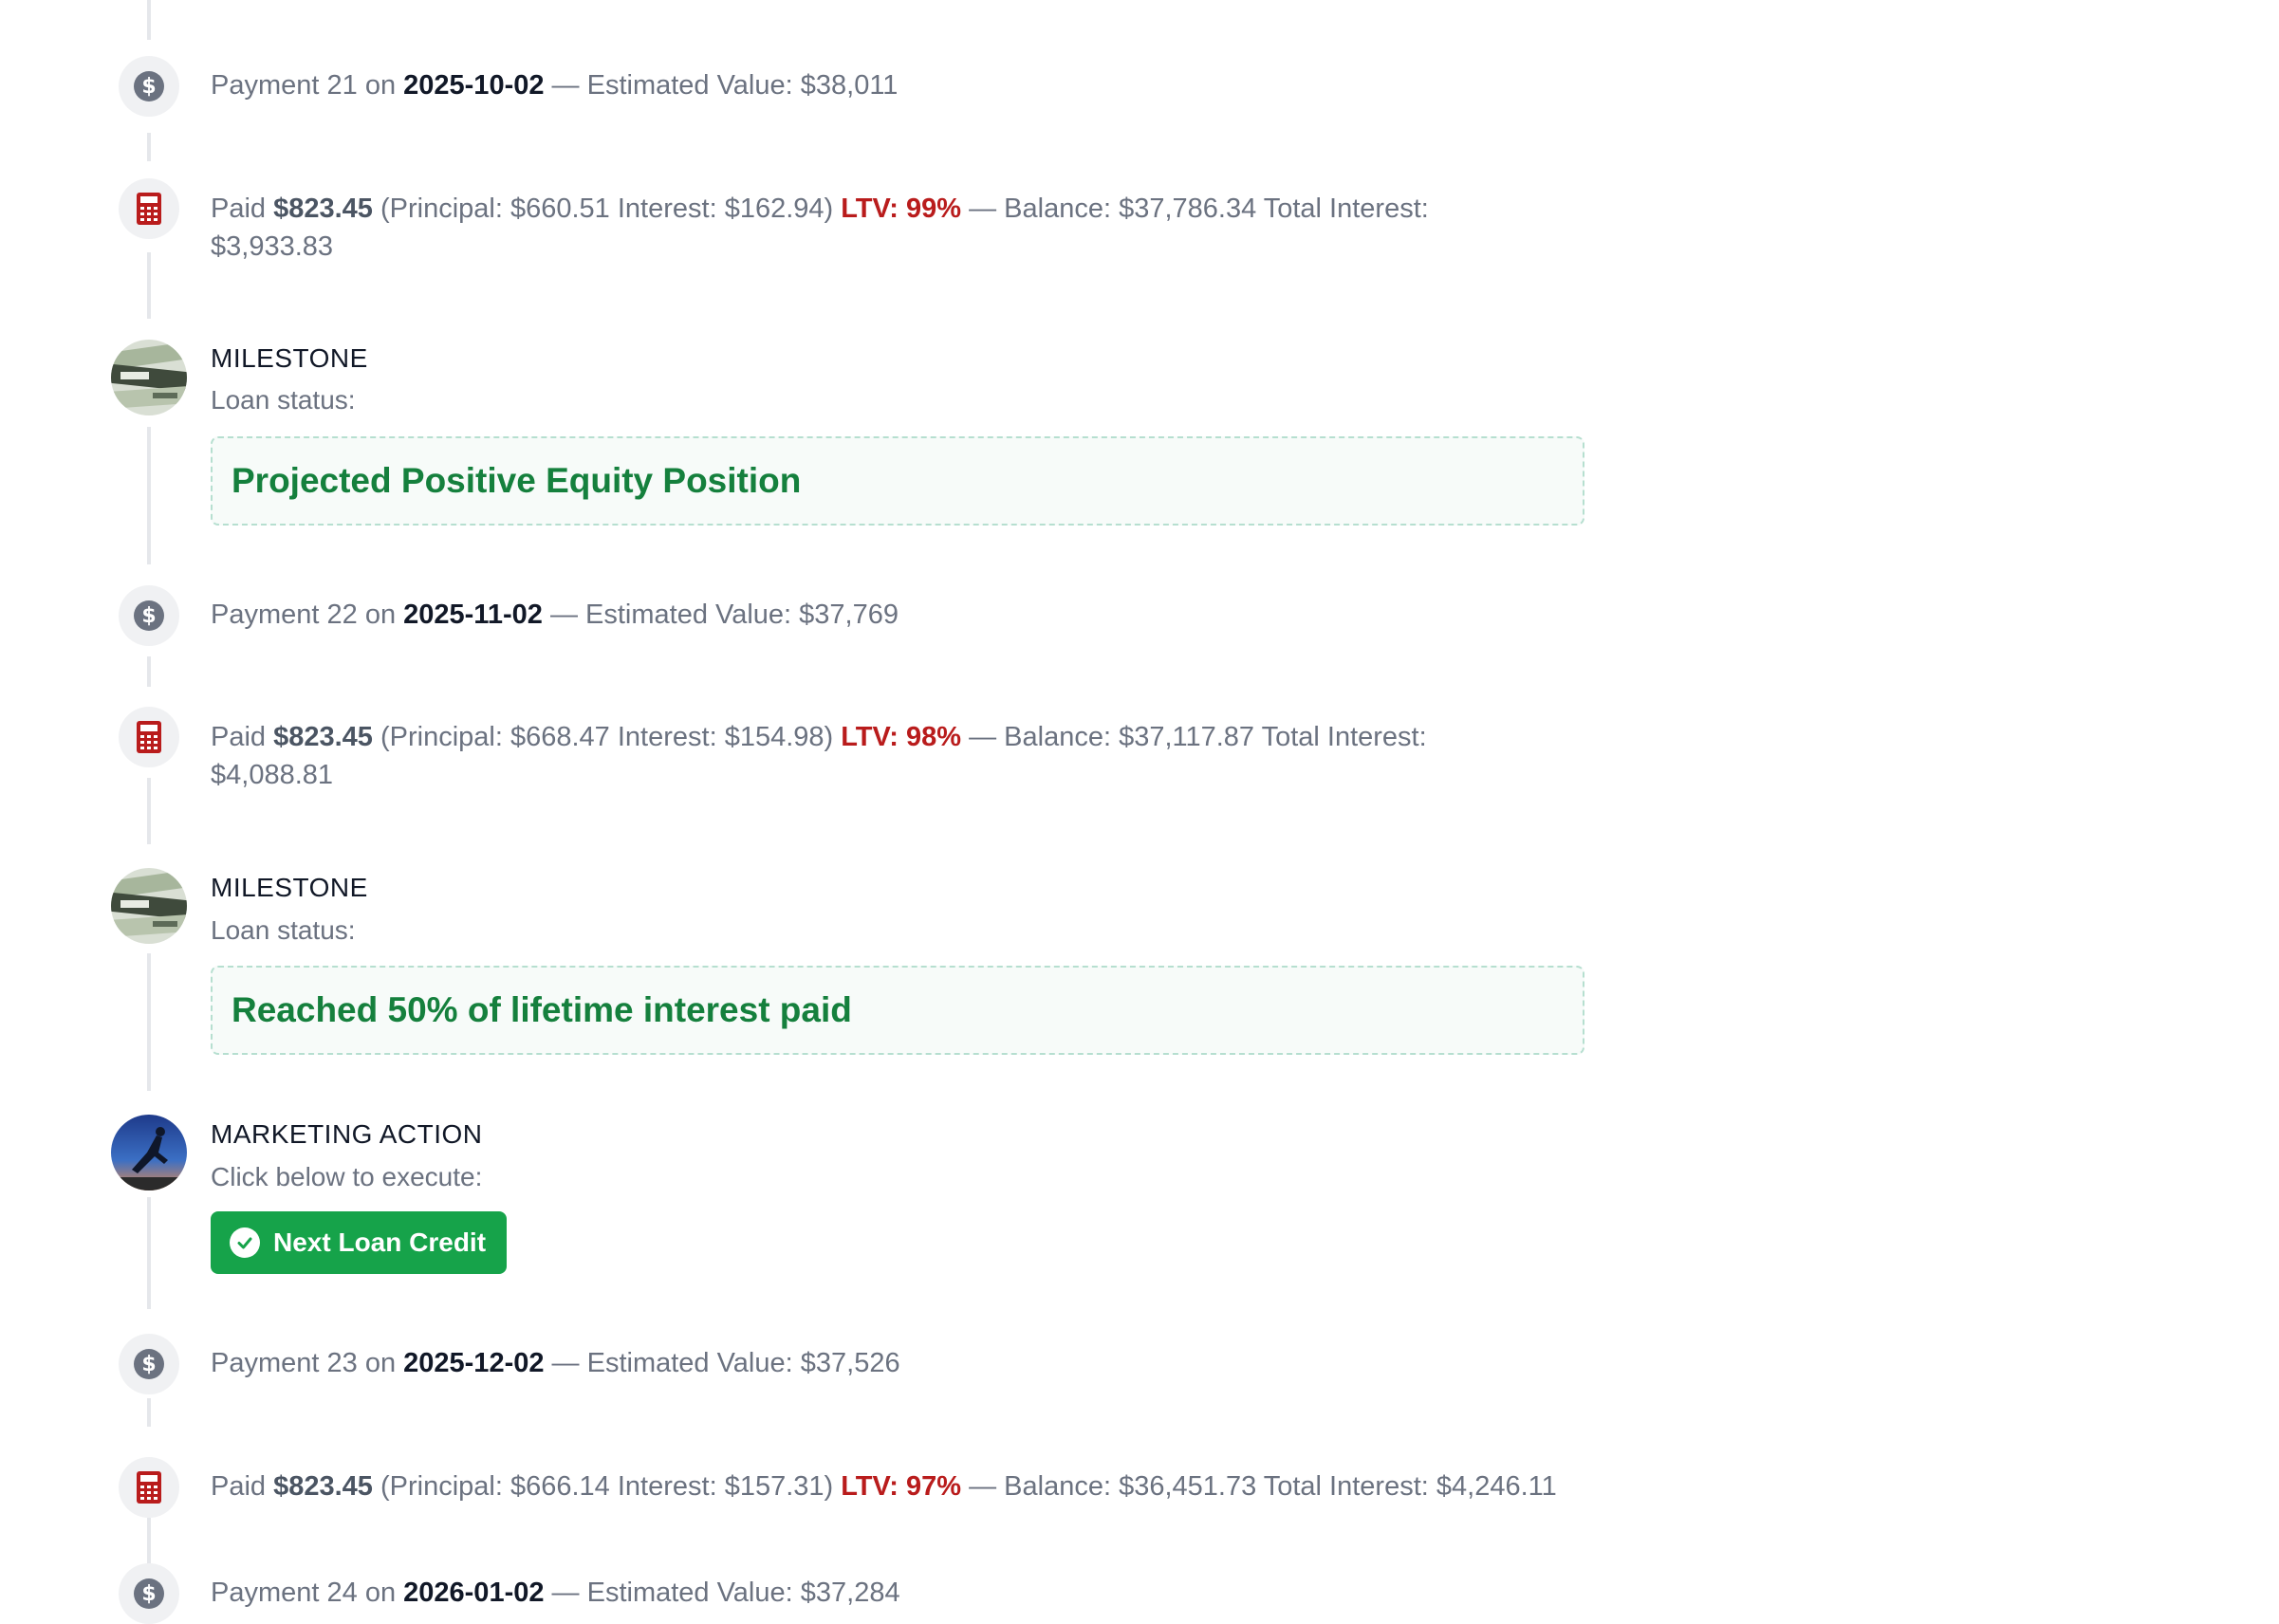 This screenshot has height=1624, width=2279. Describe the element at coordinates (901, 1487) in the screenshot. I see `ltv-value: LTV: 97%` at that location.